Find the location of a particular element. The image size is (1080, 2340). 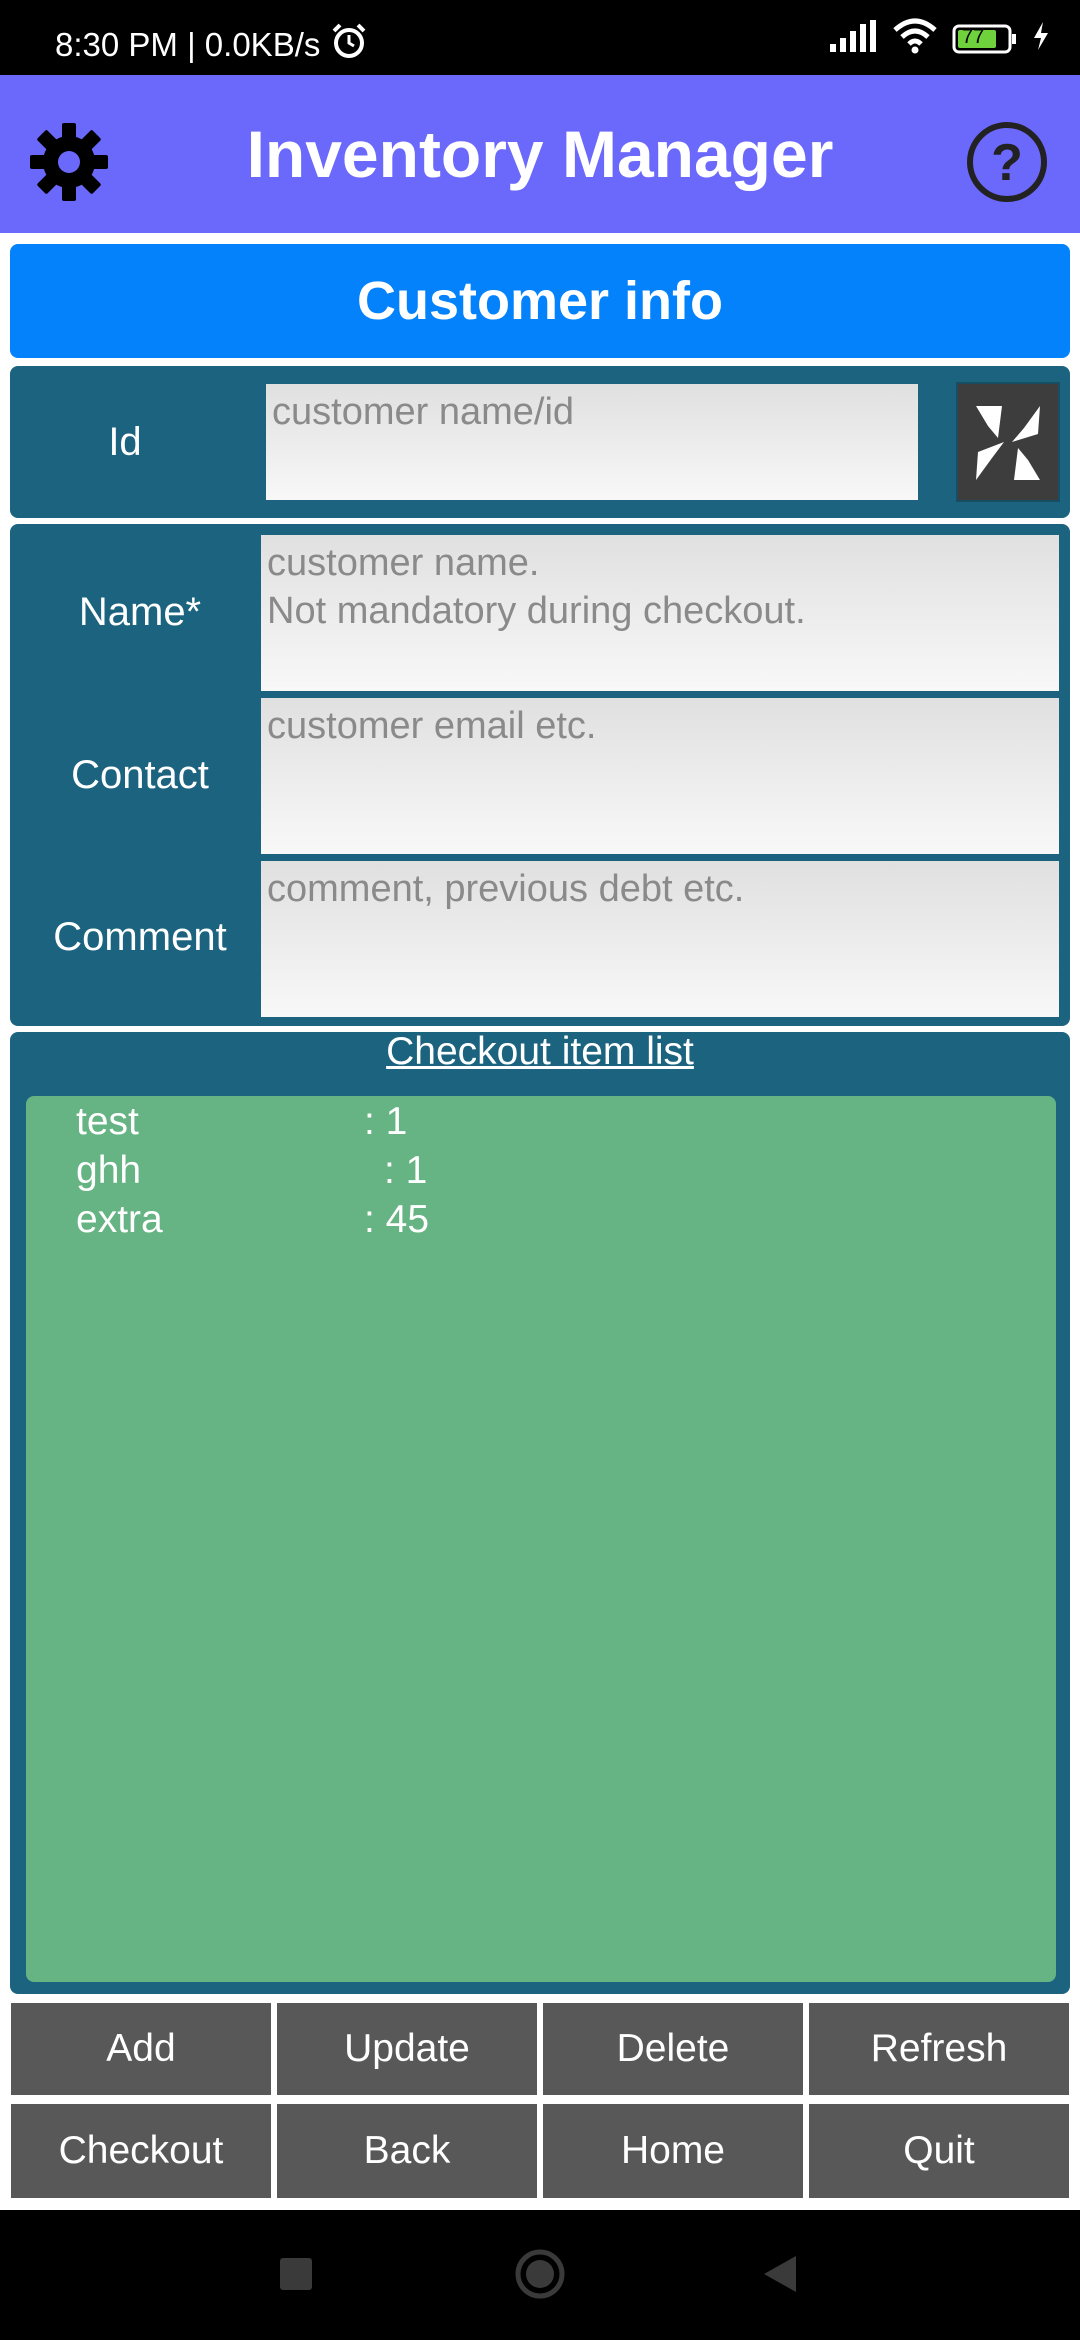

battery-level: 77 is located at coordinates (973, 36).